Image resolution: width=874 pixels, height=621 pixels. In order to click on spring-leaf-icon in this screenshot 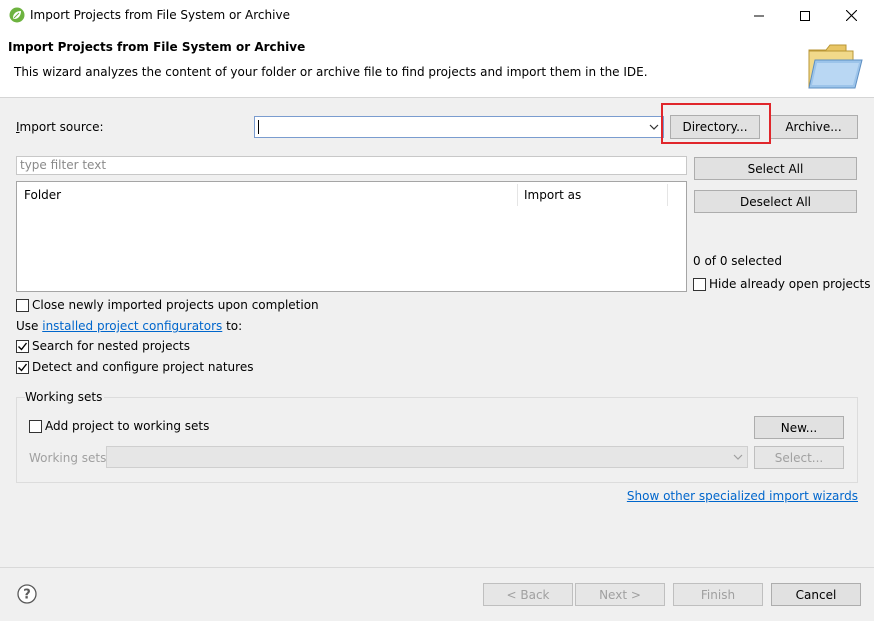, I will do `click(17, 15)`.